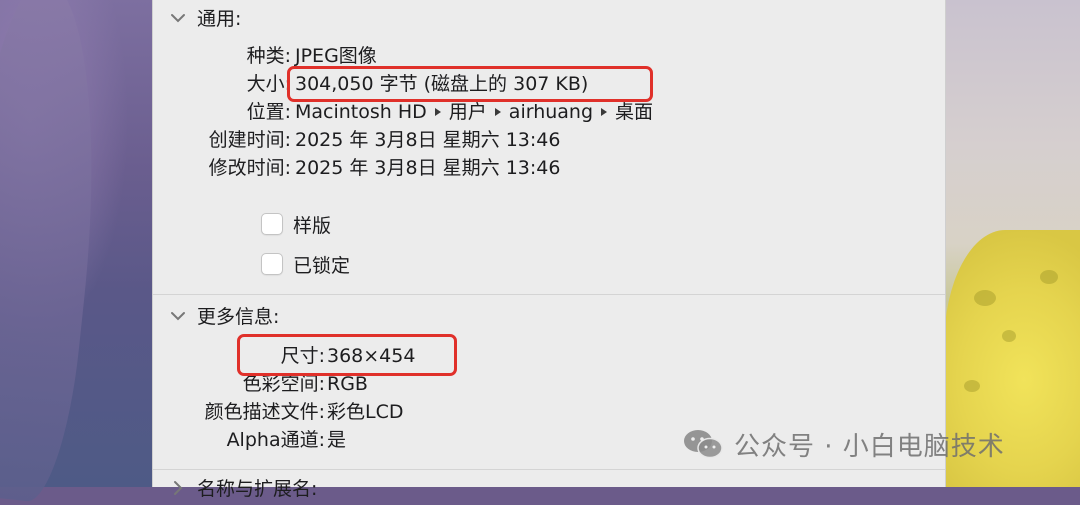  I want to click on general-section-header: 通用:, so click(204, 17).